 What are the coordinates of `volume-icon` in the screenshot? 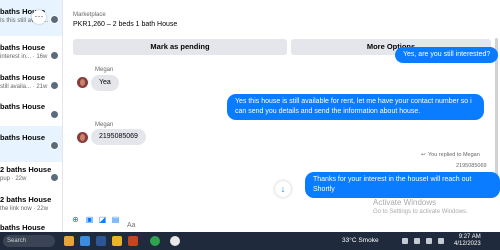 It's located at (429, 241).